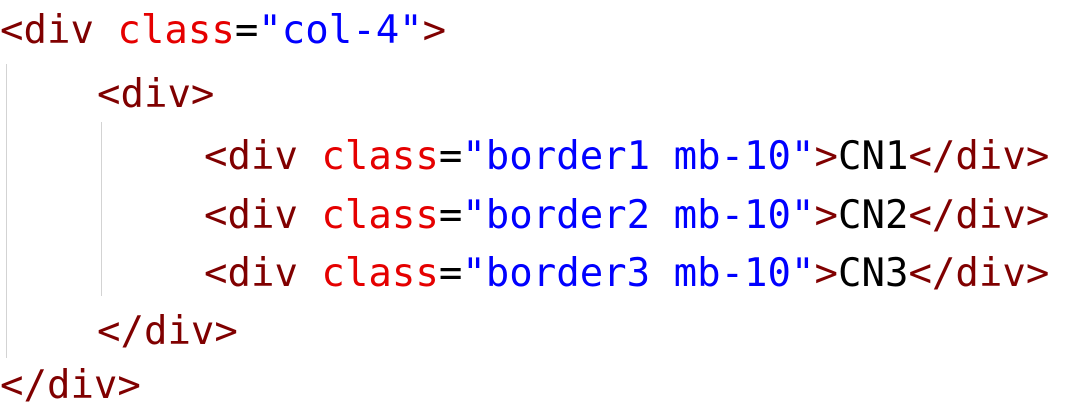  I want to click on code-line: <div class="border1 mb-10">CN1</div>, so click(524, 157).